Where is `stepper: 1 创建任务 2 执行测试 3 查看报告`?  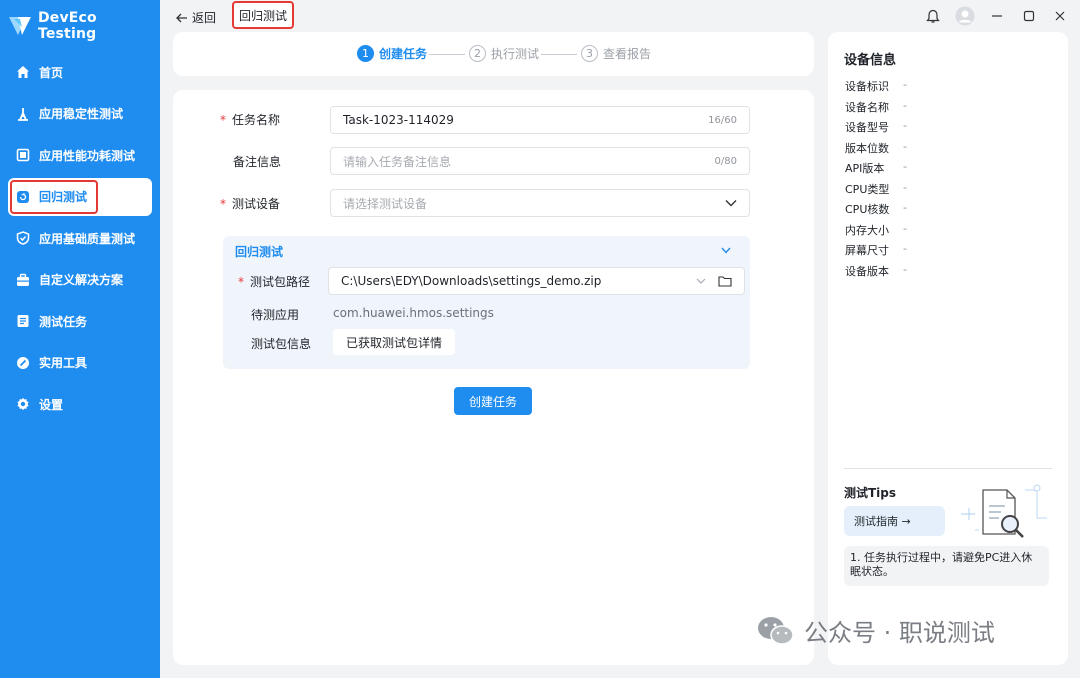 stepper: 1 创建任务 2 执行测试 3 查看报告 is located at coordinates (493, 54).